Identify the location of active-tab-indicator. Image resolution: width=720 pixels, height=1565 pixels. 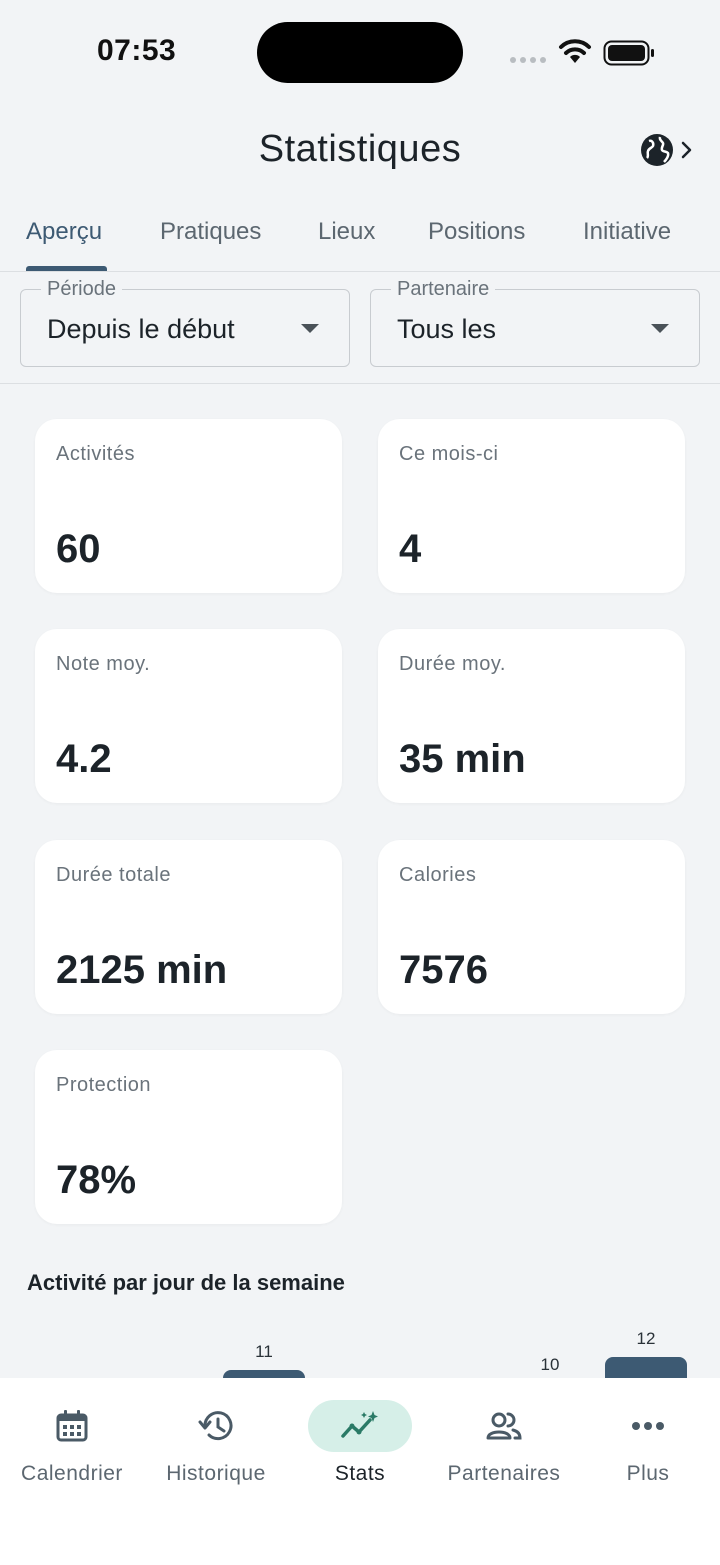
(66, 268).